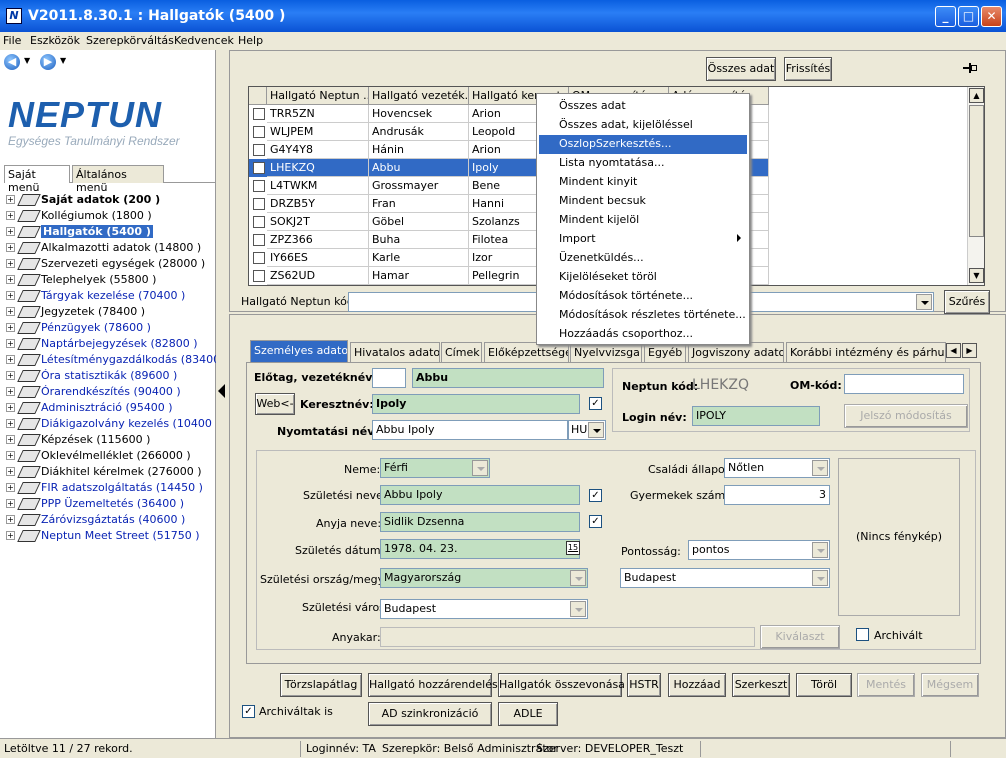 This screenshot has width=1006, height=758. What do you see at coordinates (976, 95) in the screenshot?
I see `scroll-up-icon: ▲` at bounding box center [976, 95].